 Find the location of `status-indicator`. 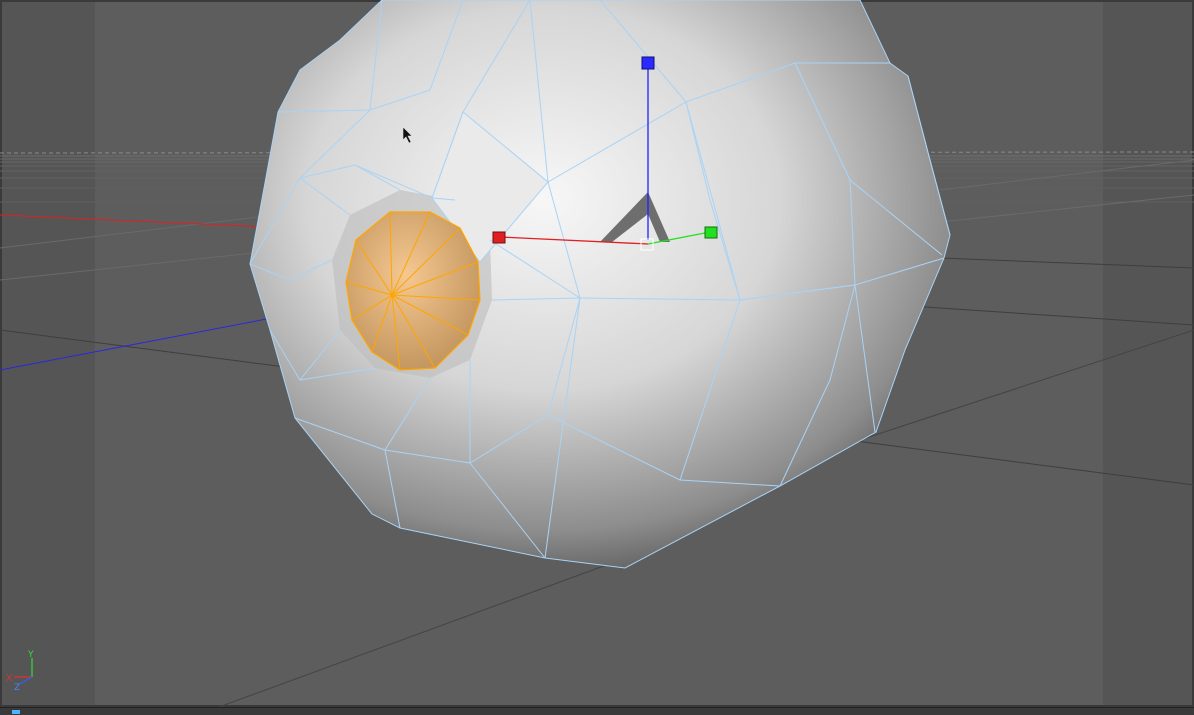

status-indicator is located at coordinates (16, 712).